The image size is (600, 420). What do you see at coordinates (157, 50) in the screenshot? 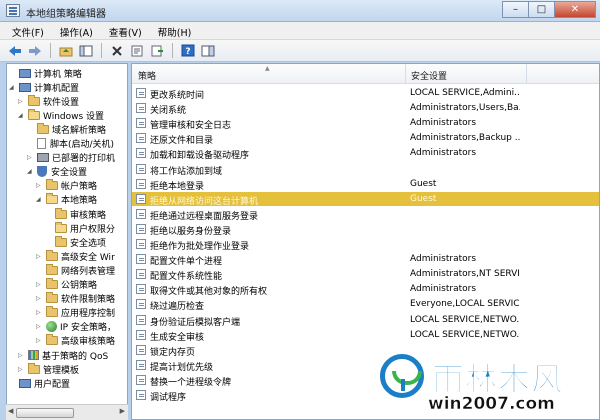
I see `export-list-button` at bounding box center [157, 50].